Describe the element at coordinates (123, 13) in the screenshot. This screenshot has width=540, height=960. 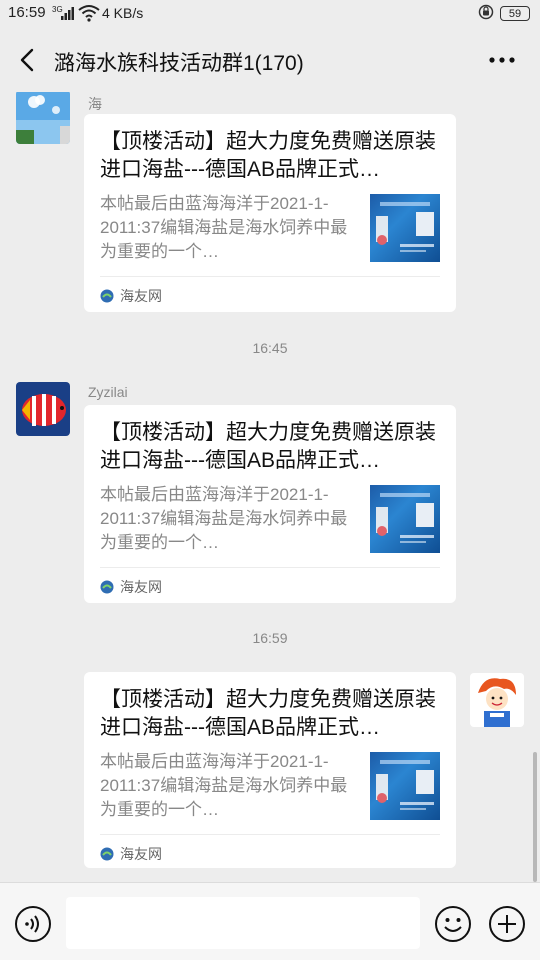
I see `network-speed: 4 KB/s` at that location.